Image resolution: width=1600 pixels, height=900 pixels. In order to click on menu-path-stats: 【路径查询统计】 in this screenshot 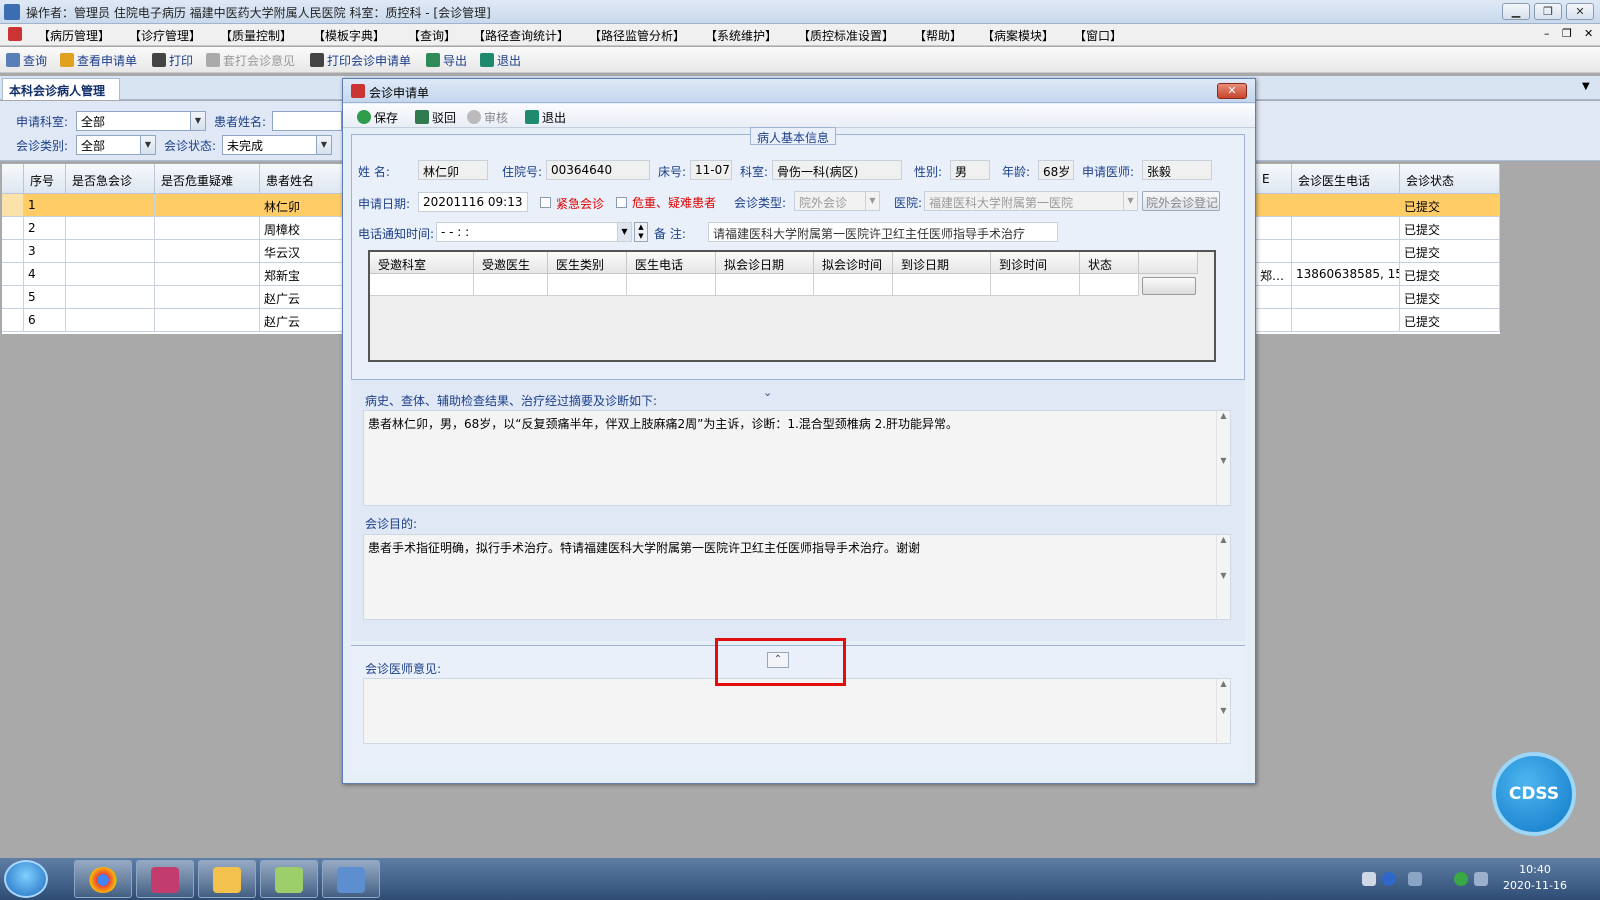, I will do `click(521, 35)`.